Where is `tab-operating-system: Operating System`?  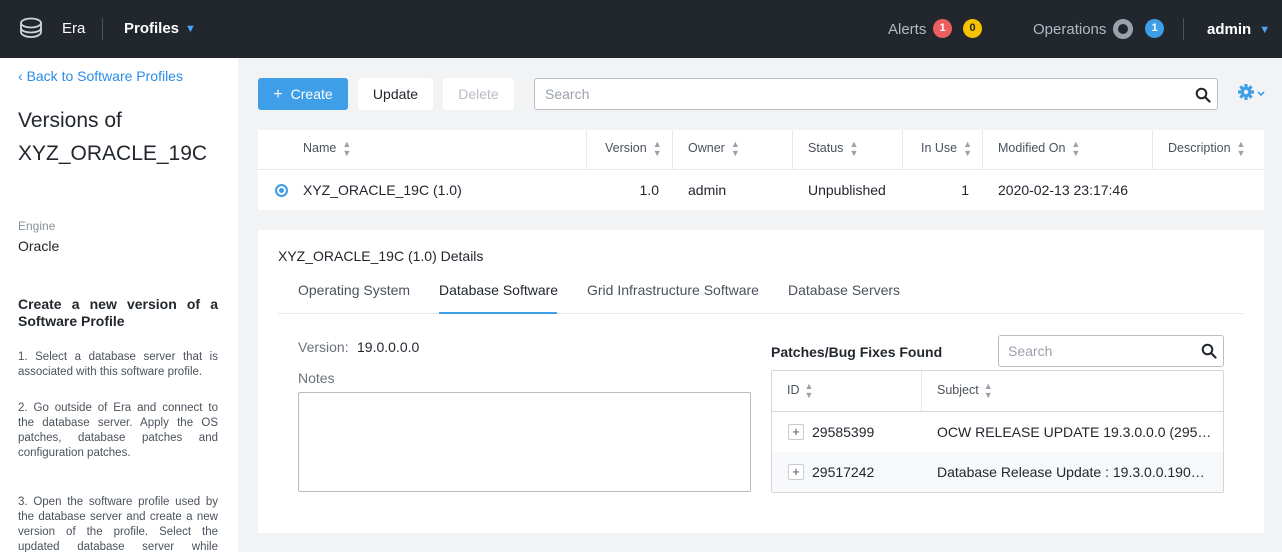 tab-operating-system: Operating System is located at coordinates (354, 290).